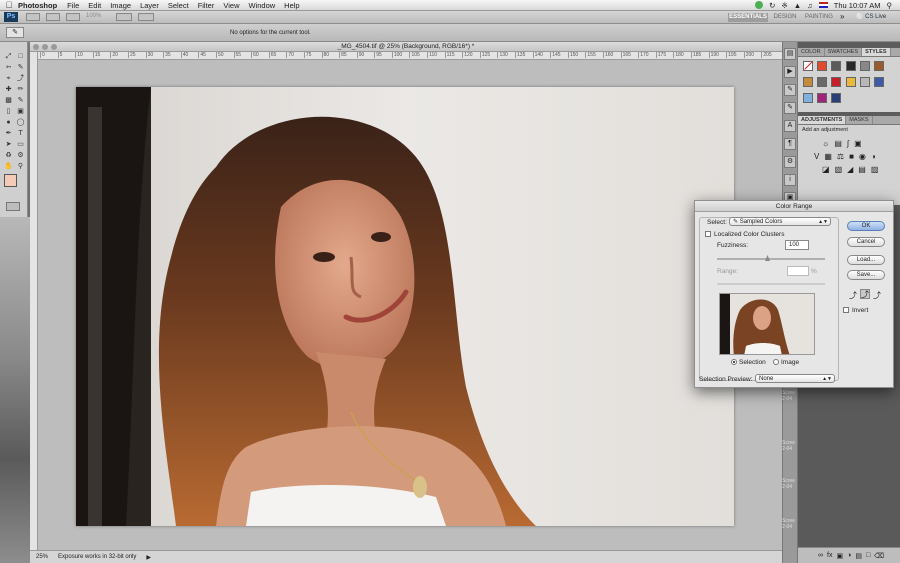 The width and height of the screenshot is (900, 563). Describe the element at coordinates (862, 156) in the screenshot. I see `photo-filter-icon: ◉` at that location.